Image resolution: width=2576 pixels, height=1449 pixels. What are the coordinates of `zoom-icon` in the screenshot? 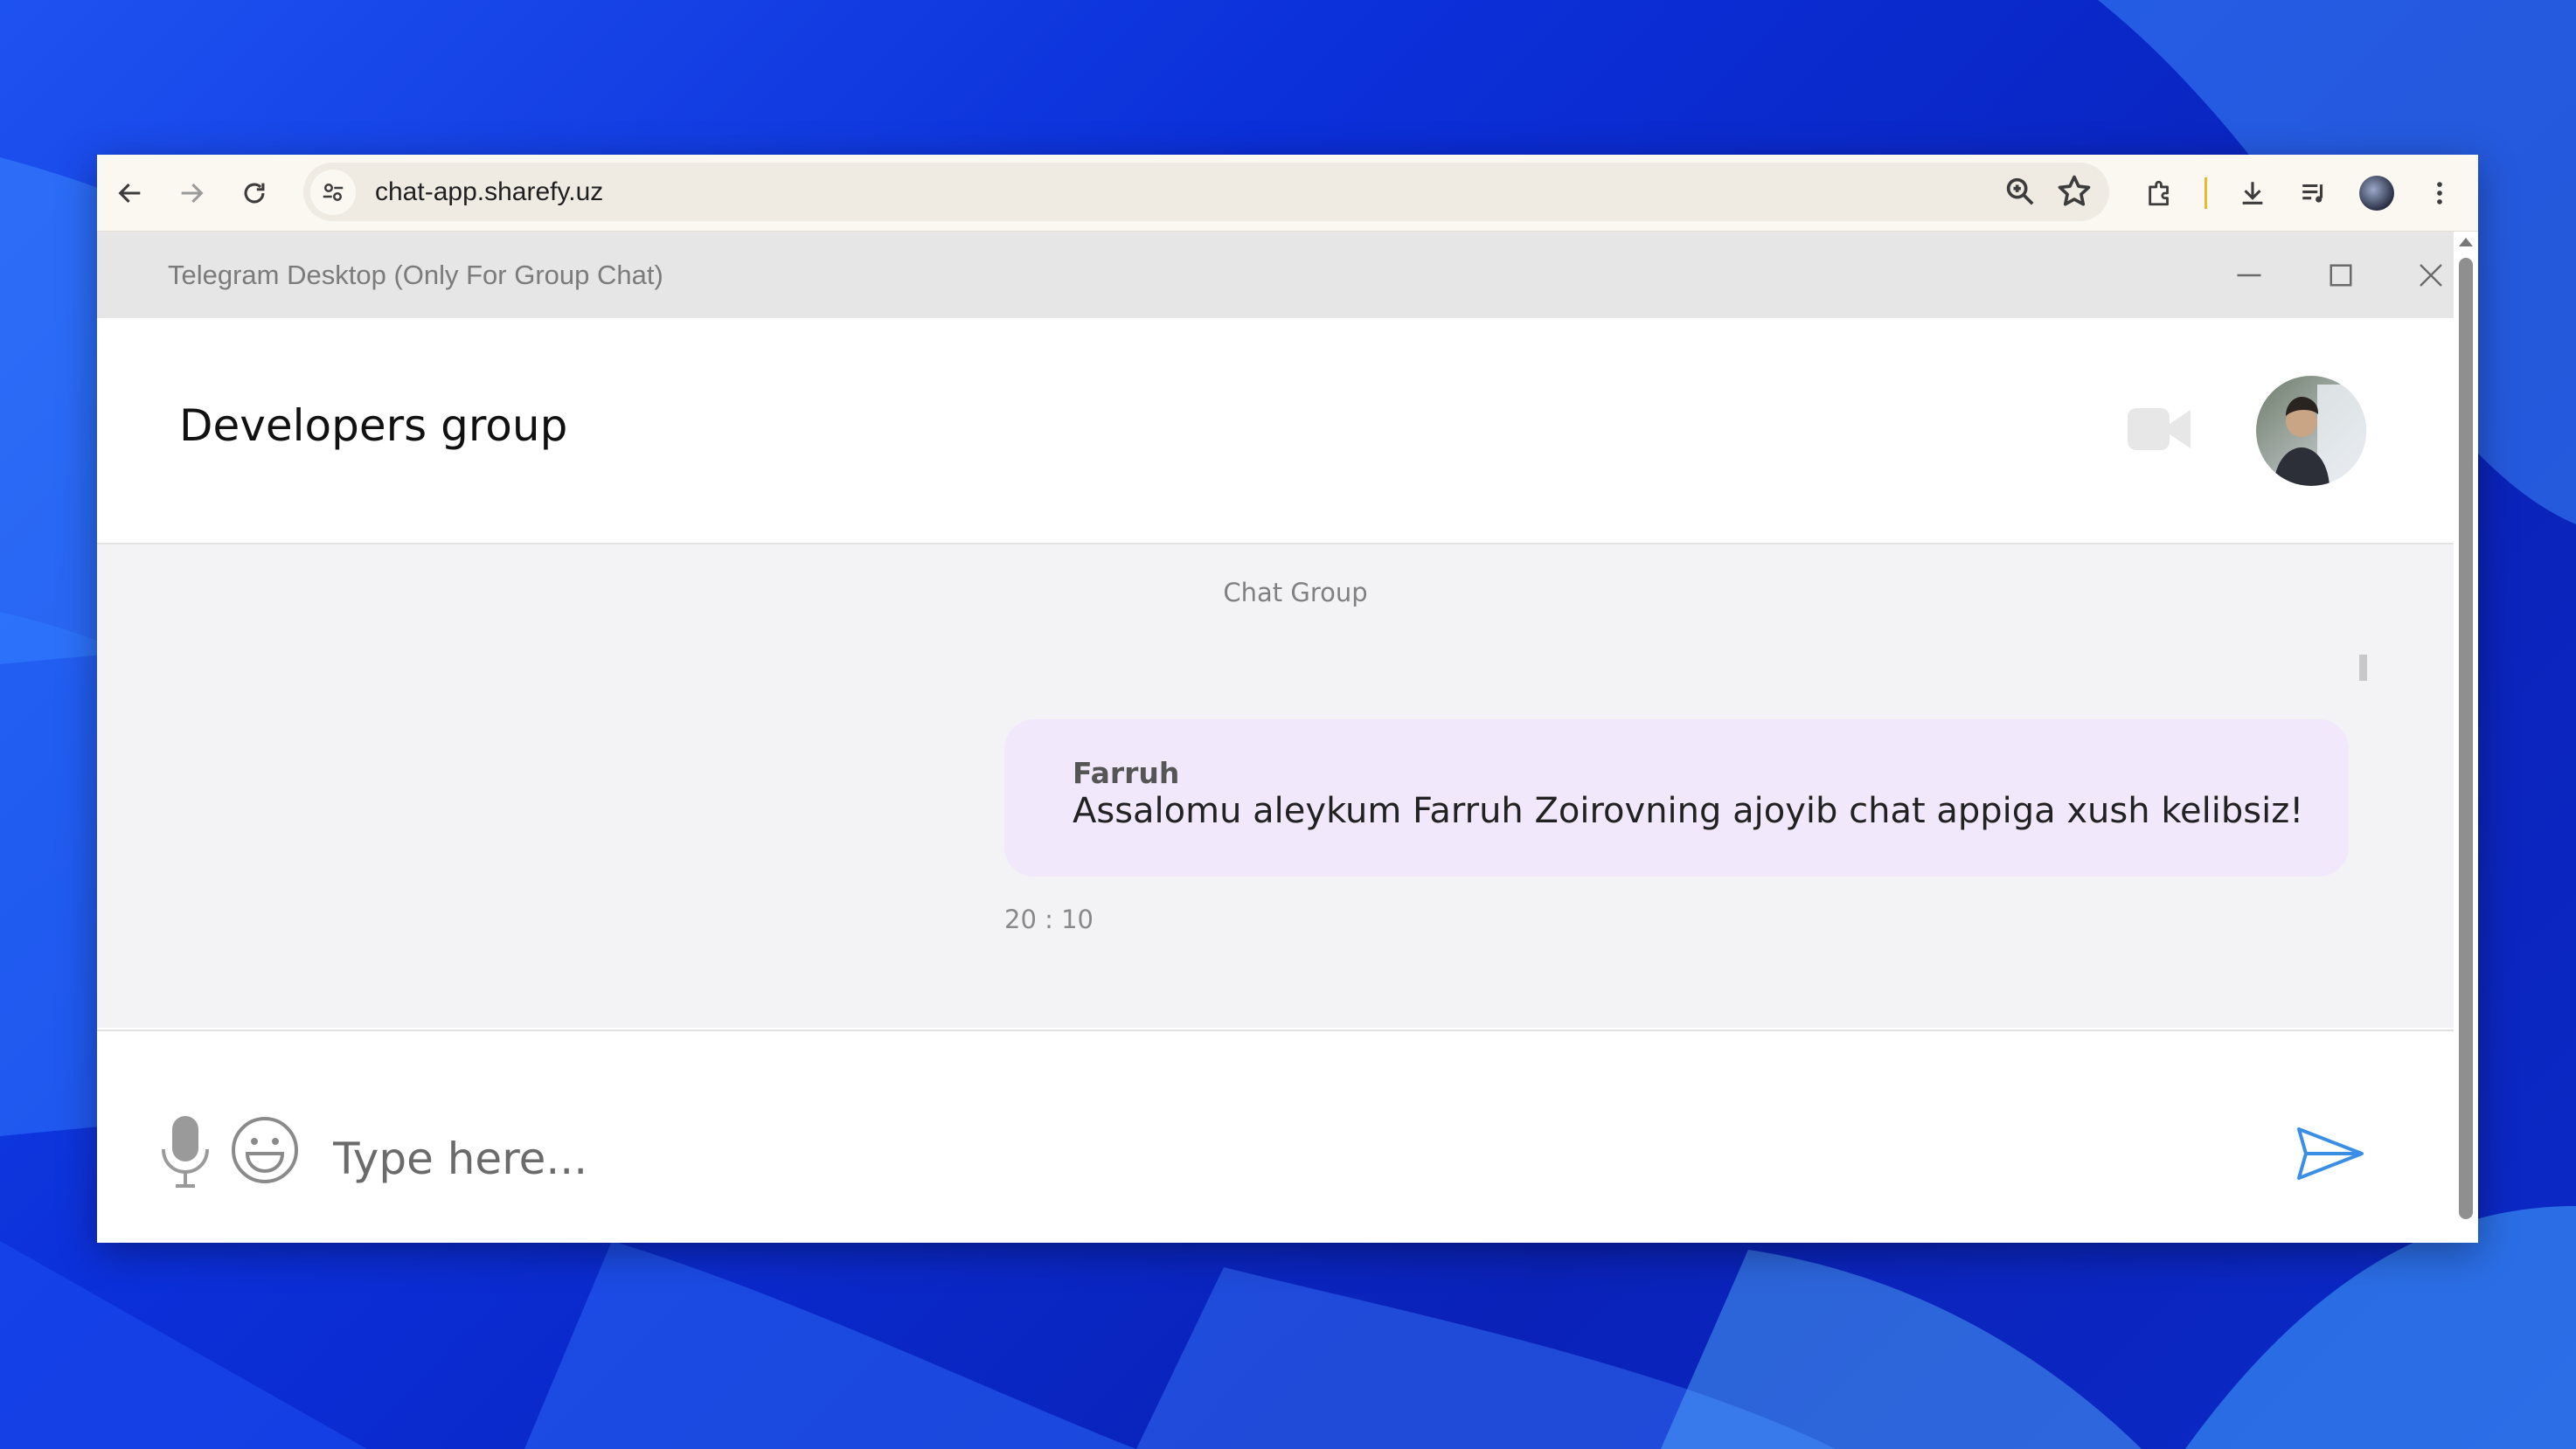 It's located at (2020, 193).